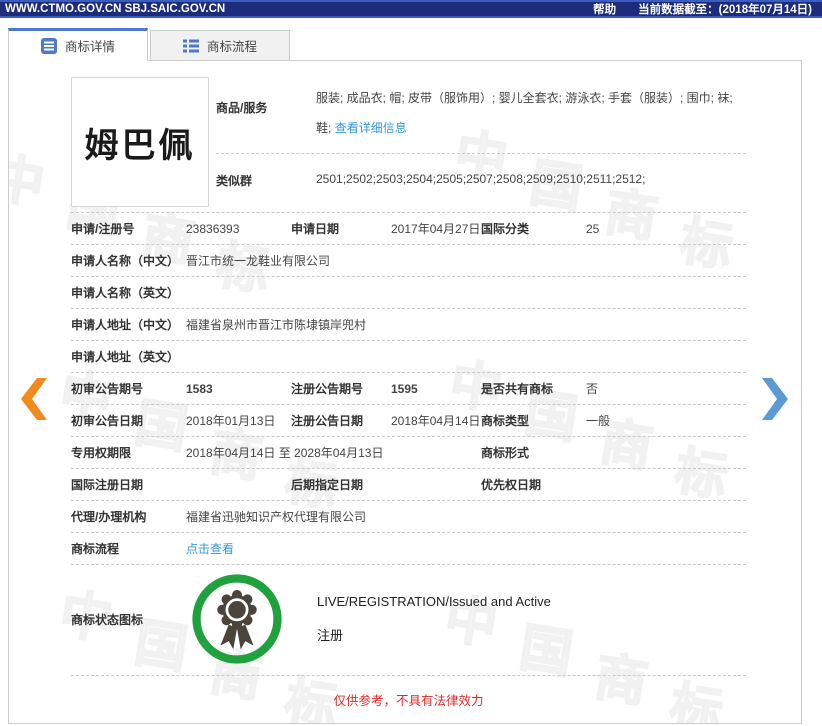 The width and height of the screenshot is (822, 726). What do you see at coordinates (109, 517) in the screenshot?
I see `field-label: 代理/办理机构` at bounding box center [109, 517].